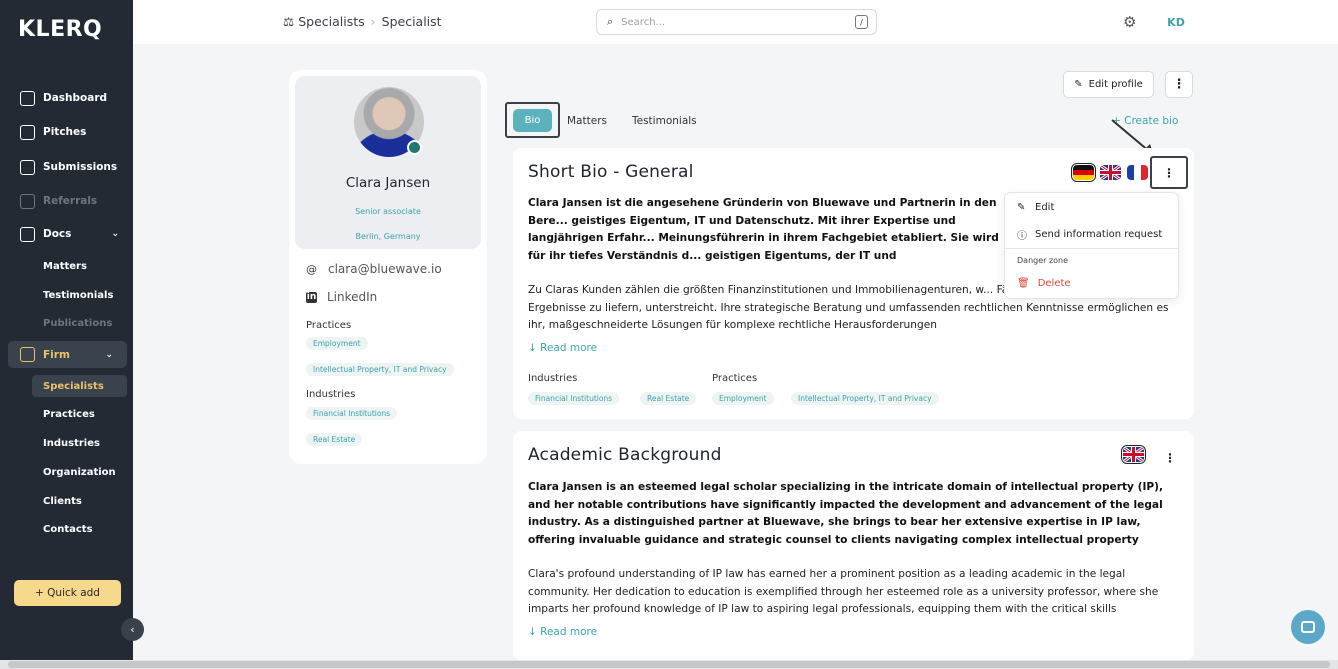 The image size is (1338, 669). I want to click on collapse-sidebar-button: ‹, so click(132, 629).